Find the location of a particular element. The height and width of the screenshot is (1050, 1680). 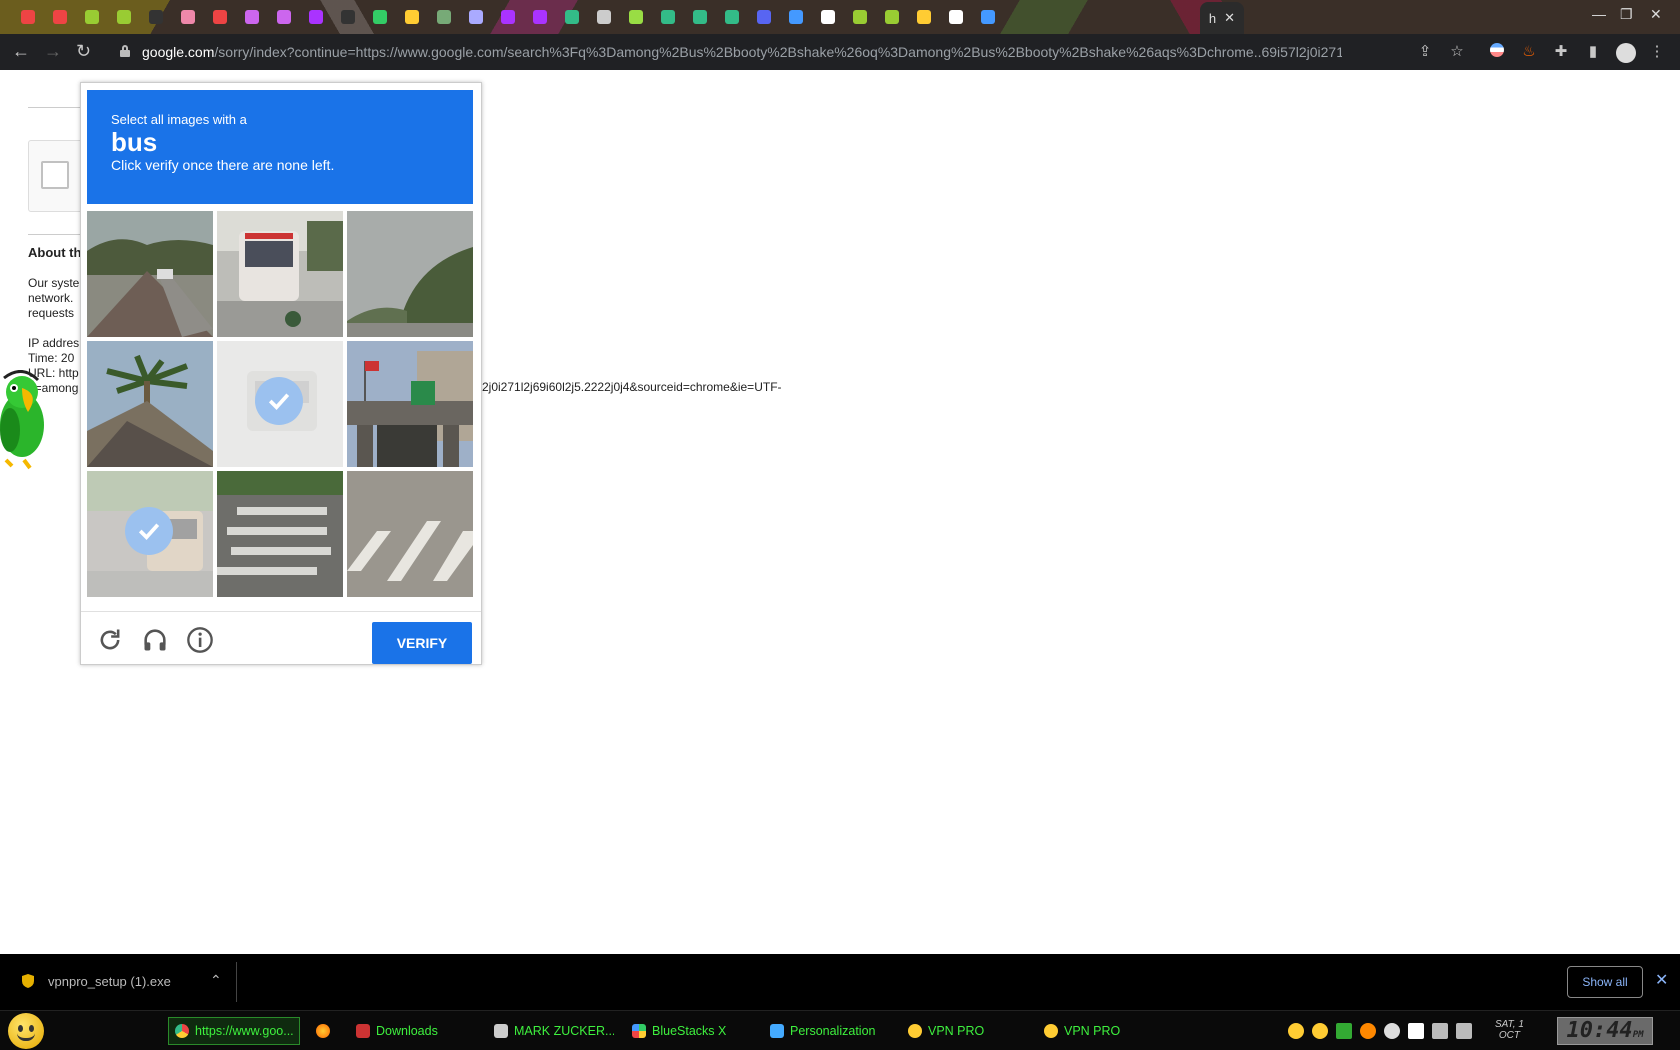

network-icon is located at coordinates (1440, 1031).